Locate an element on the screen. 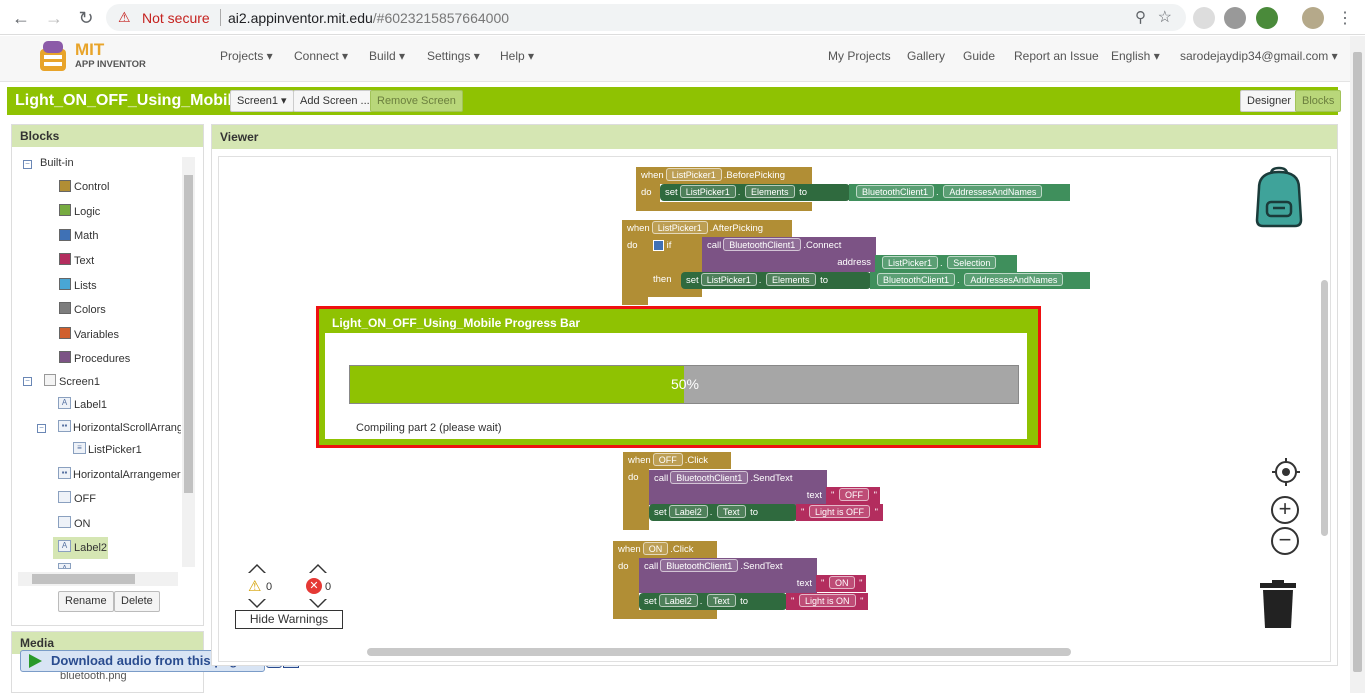  colors-category-icon is located at coordinates (65, 308).